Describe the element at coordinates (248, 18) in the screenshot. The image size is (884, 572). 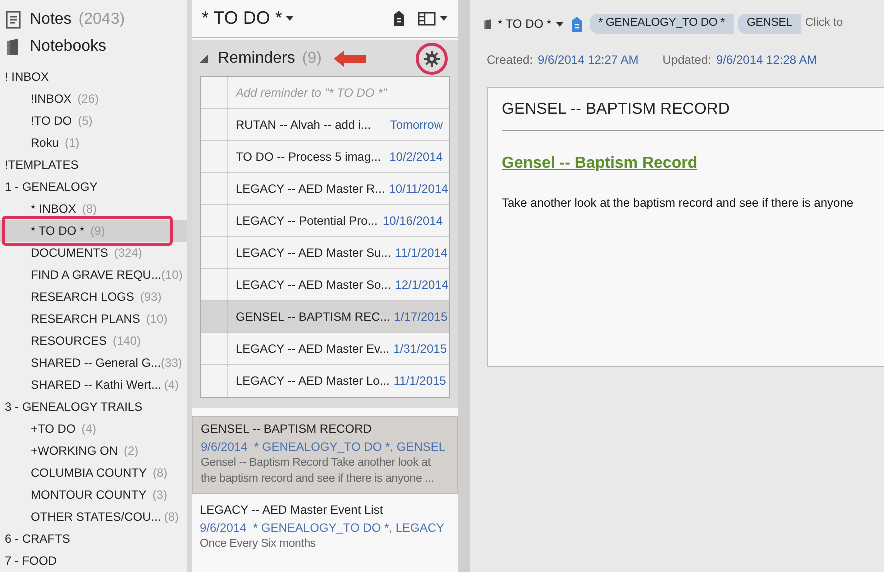
I see `notebook-title-dropdown: * TO DO *` at that location.